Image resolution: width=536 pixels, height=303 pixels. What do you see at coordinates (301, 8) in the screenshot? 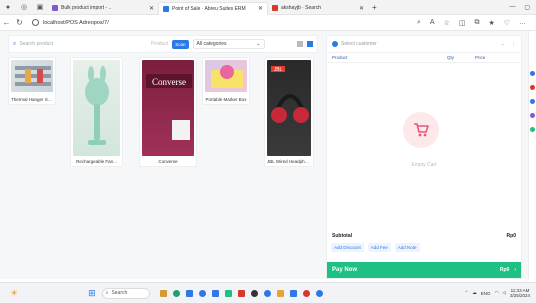
I see `tab-label: akshayjb · Search` at bounding box center [301, 8].